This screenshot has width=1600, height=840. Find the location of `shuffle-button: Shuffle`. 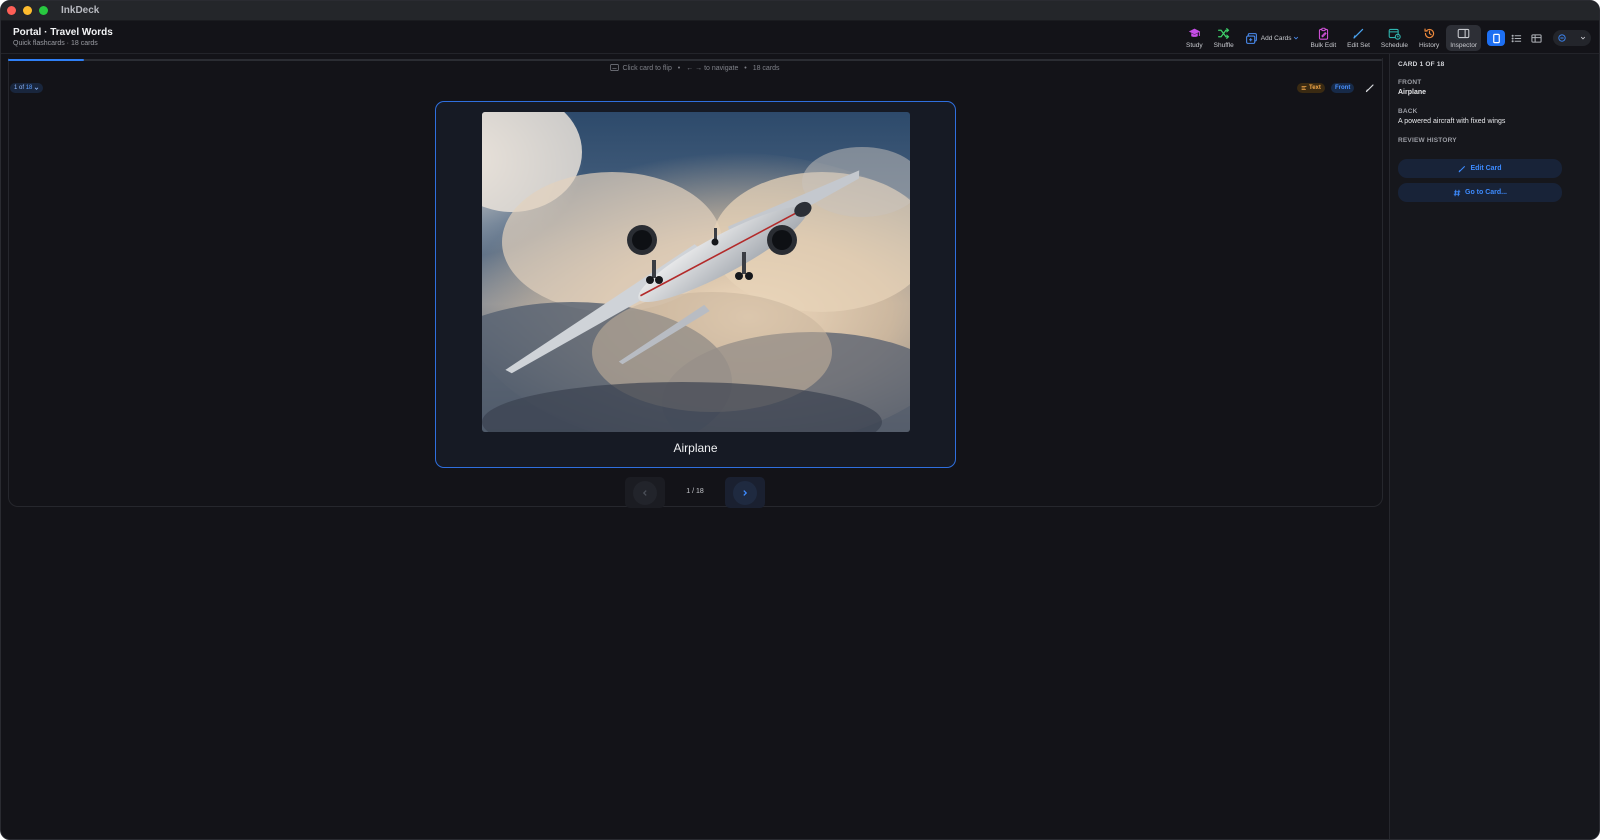

shuffle-button: Shuffle is located at coordinates (1224, 38).